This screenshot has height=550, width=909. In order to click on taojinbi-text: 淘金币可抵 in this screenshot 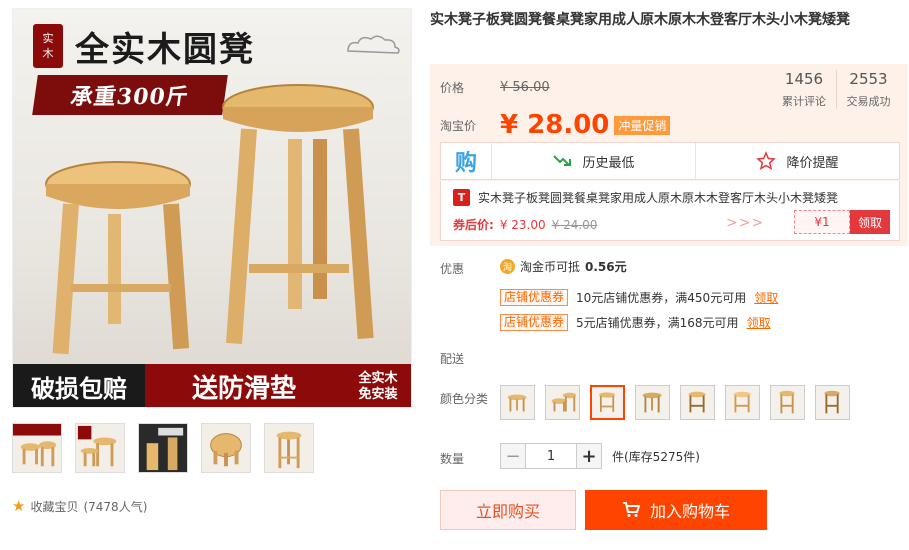, I will do `click(550, 267)`.